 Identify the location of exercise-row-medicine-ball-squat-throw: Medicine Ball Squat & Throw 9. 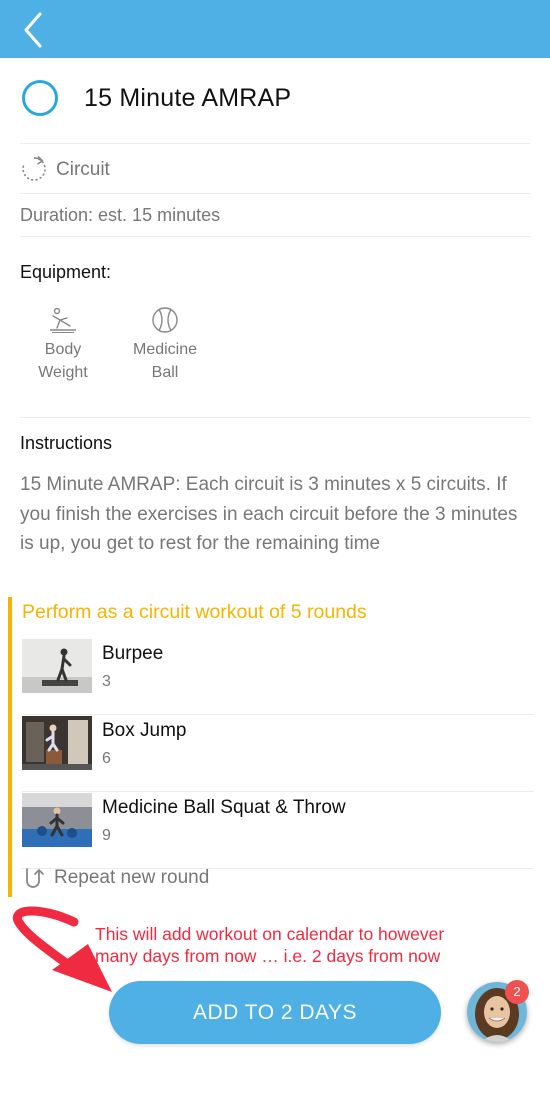
(278, 831).